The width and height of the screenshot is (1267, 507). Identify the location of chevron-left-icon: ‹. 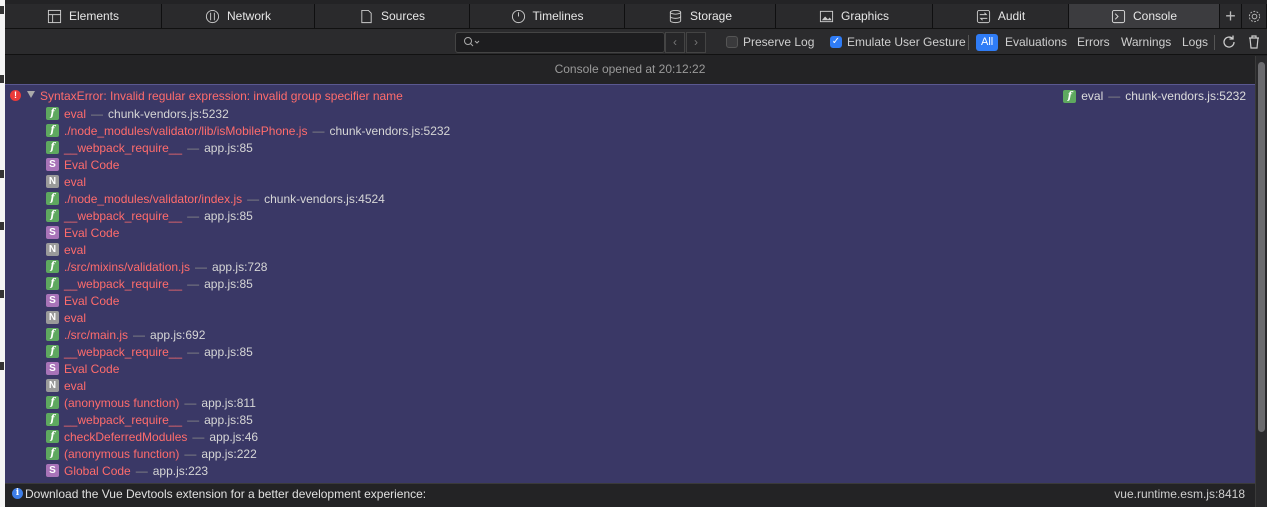
(675, 42).